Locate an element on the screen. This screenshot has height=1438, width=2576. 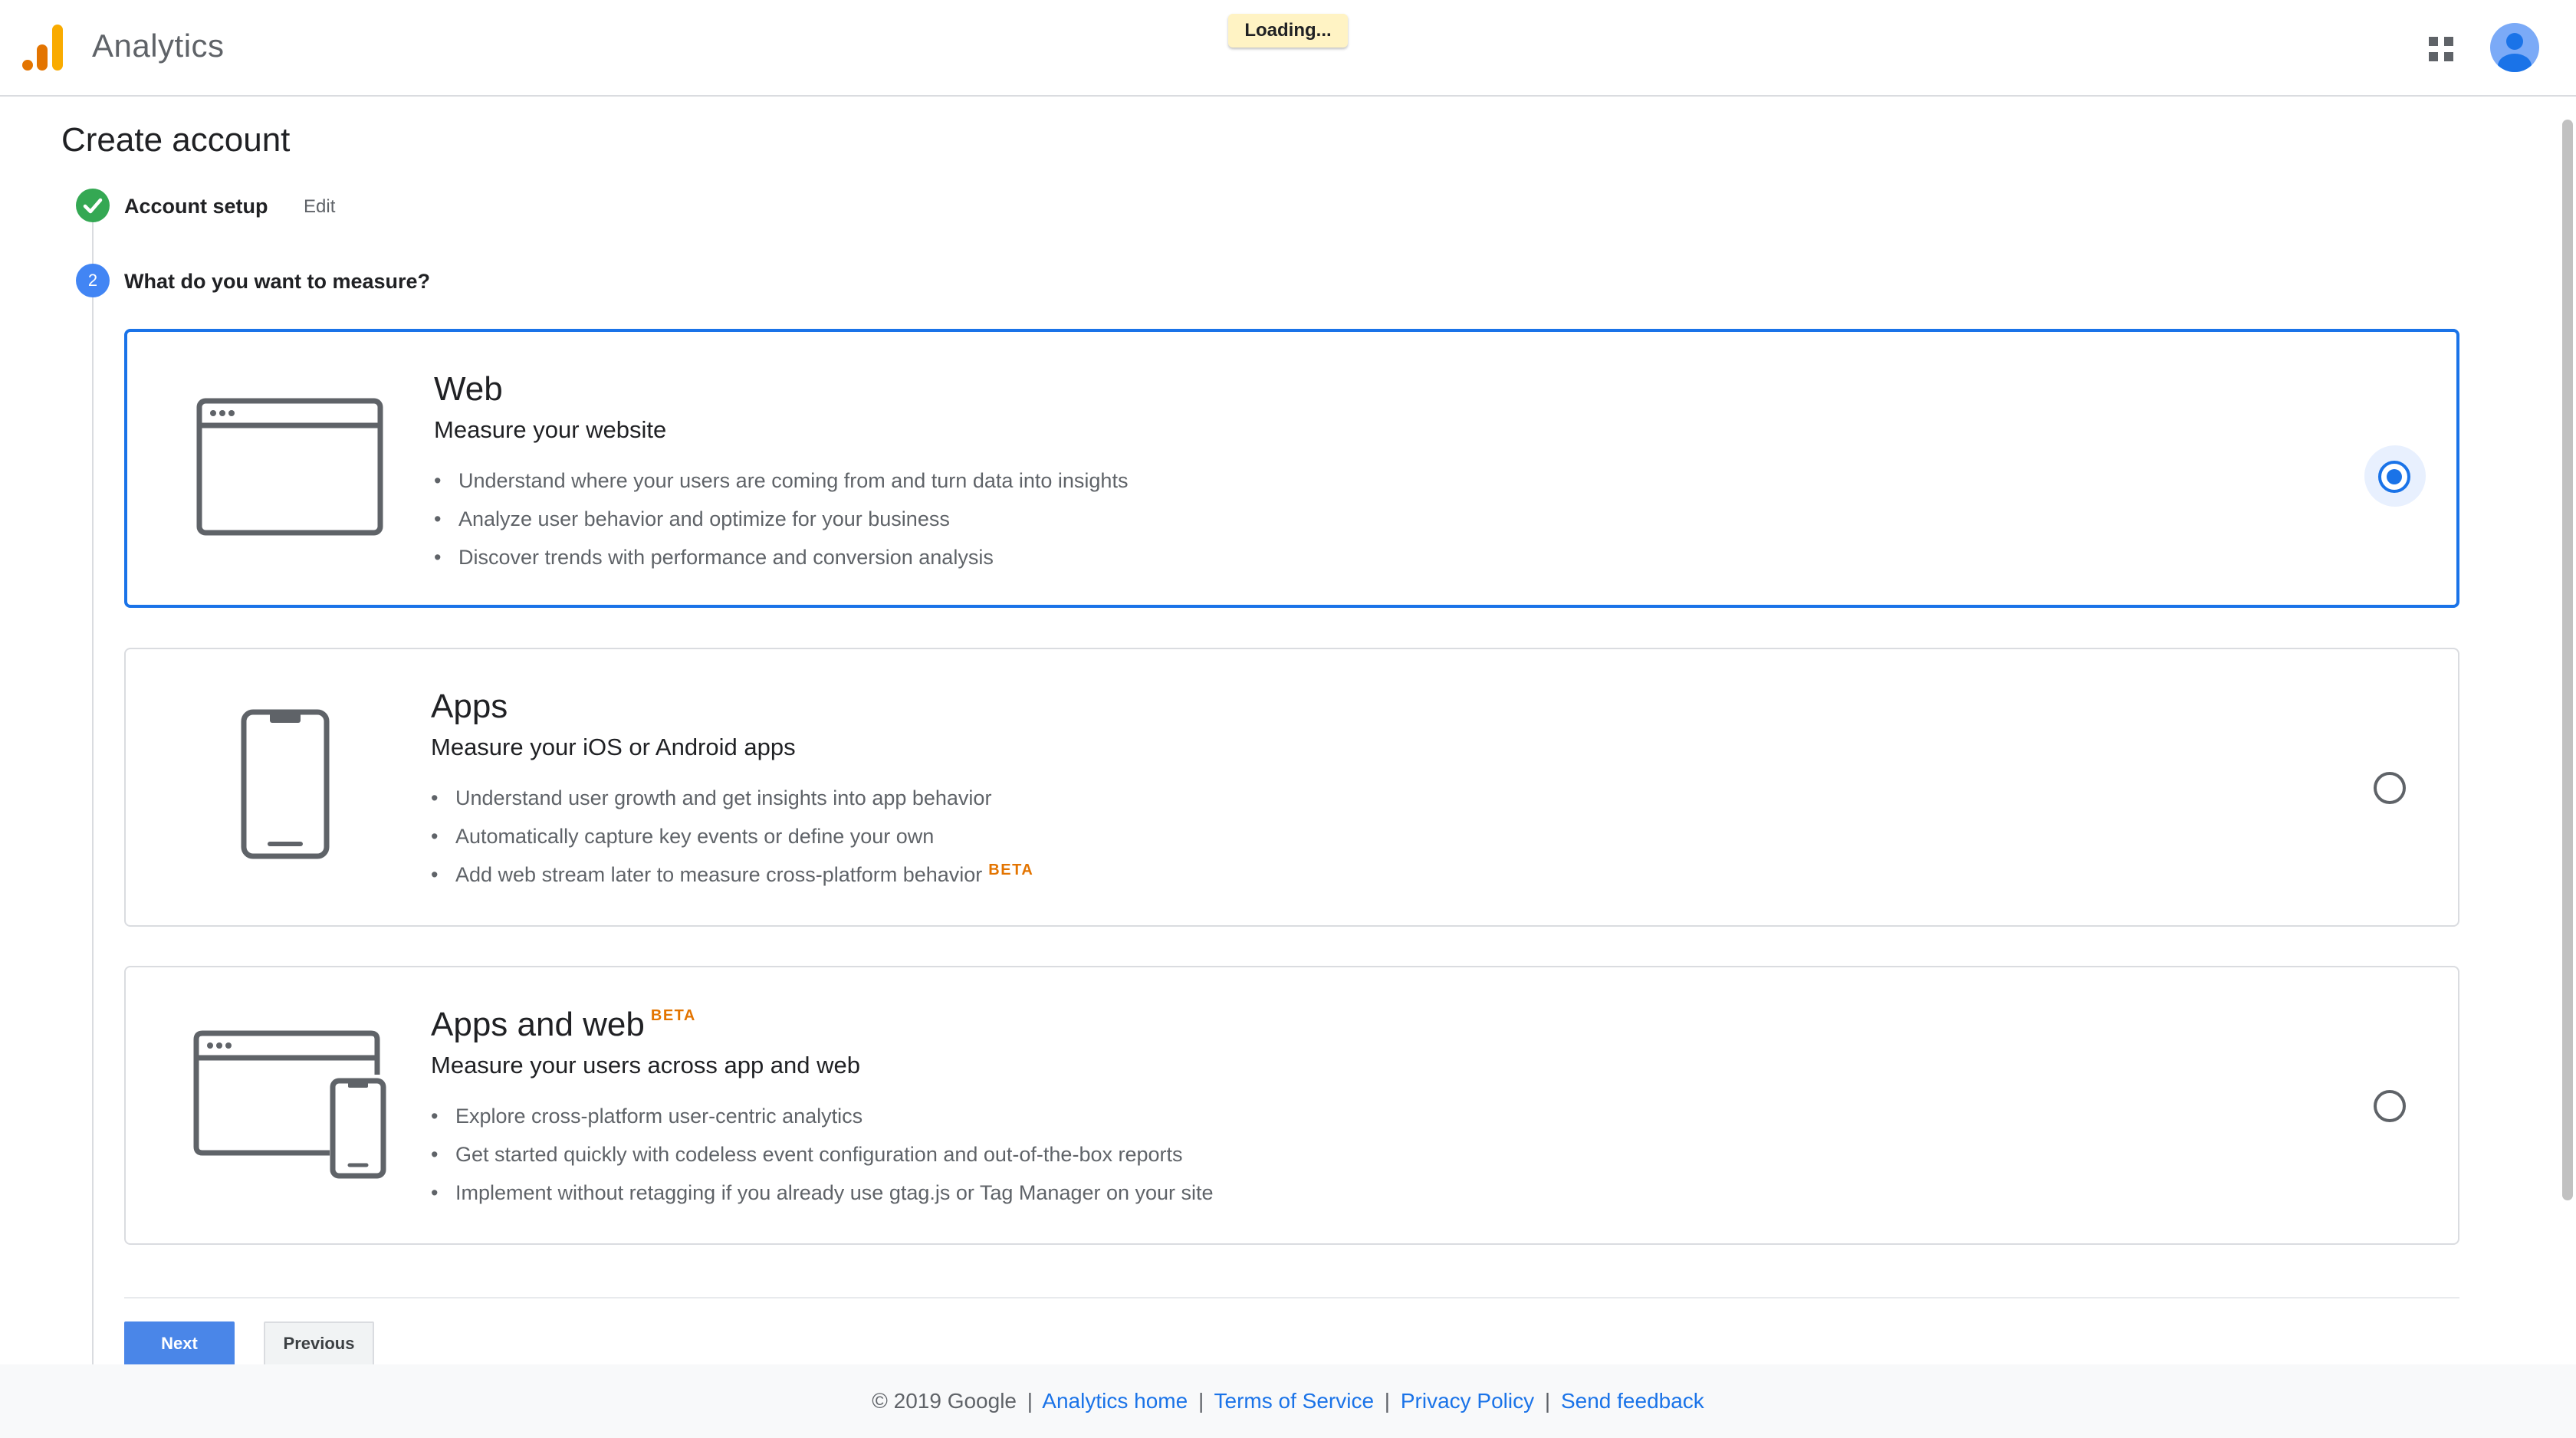
apps-grid-icon is located at coordinates (2441, 49).